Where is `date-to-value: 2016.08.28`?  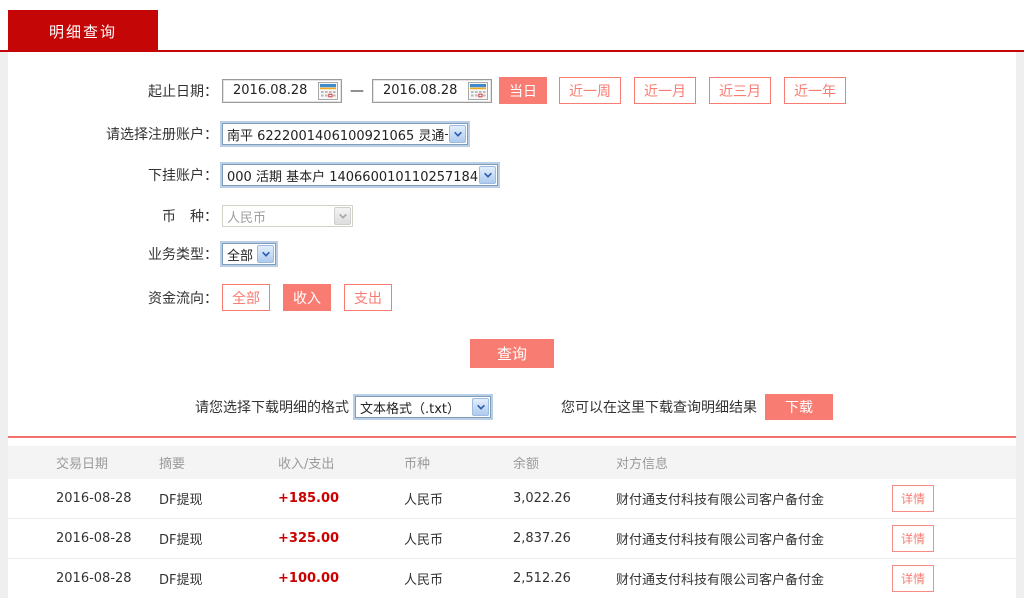
date-to-value: 2016.08.28 is located at coordinates (420, 90).